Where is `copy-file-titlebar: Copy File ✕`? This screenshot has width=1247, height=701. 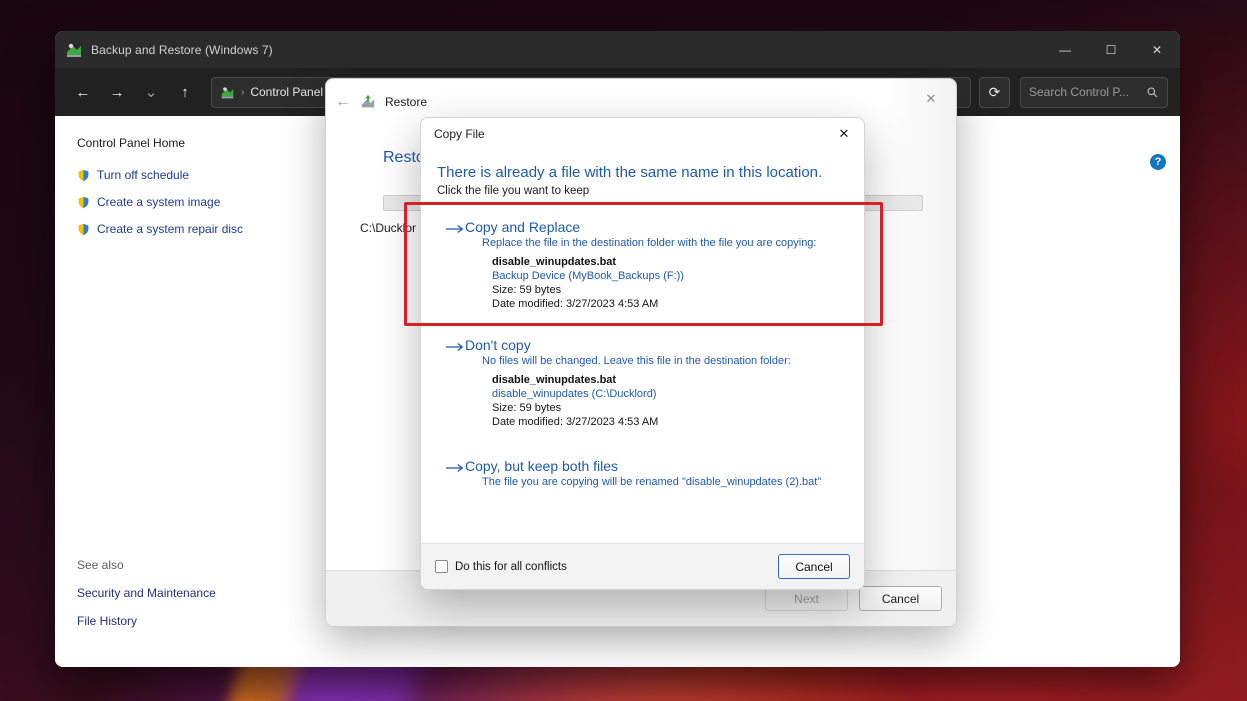
copy-file-titlebar: Copy File ✕ is located at coordinates (642, 134).